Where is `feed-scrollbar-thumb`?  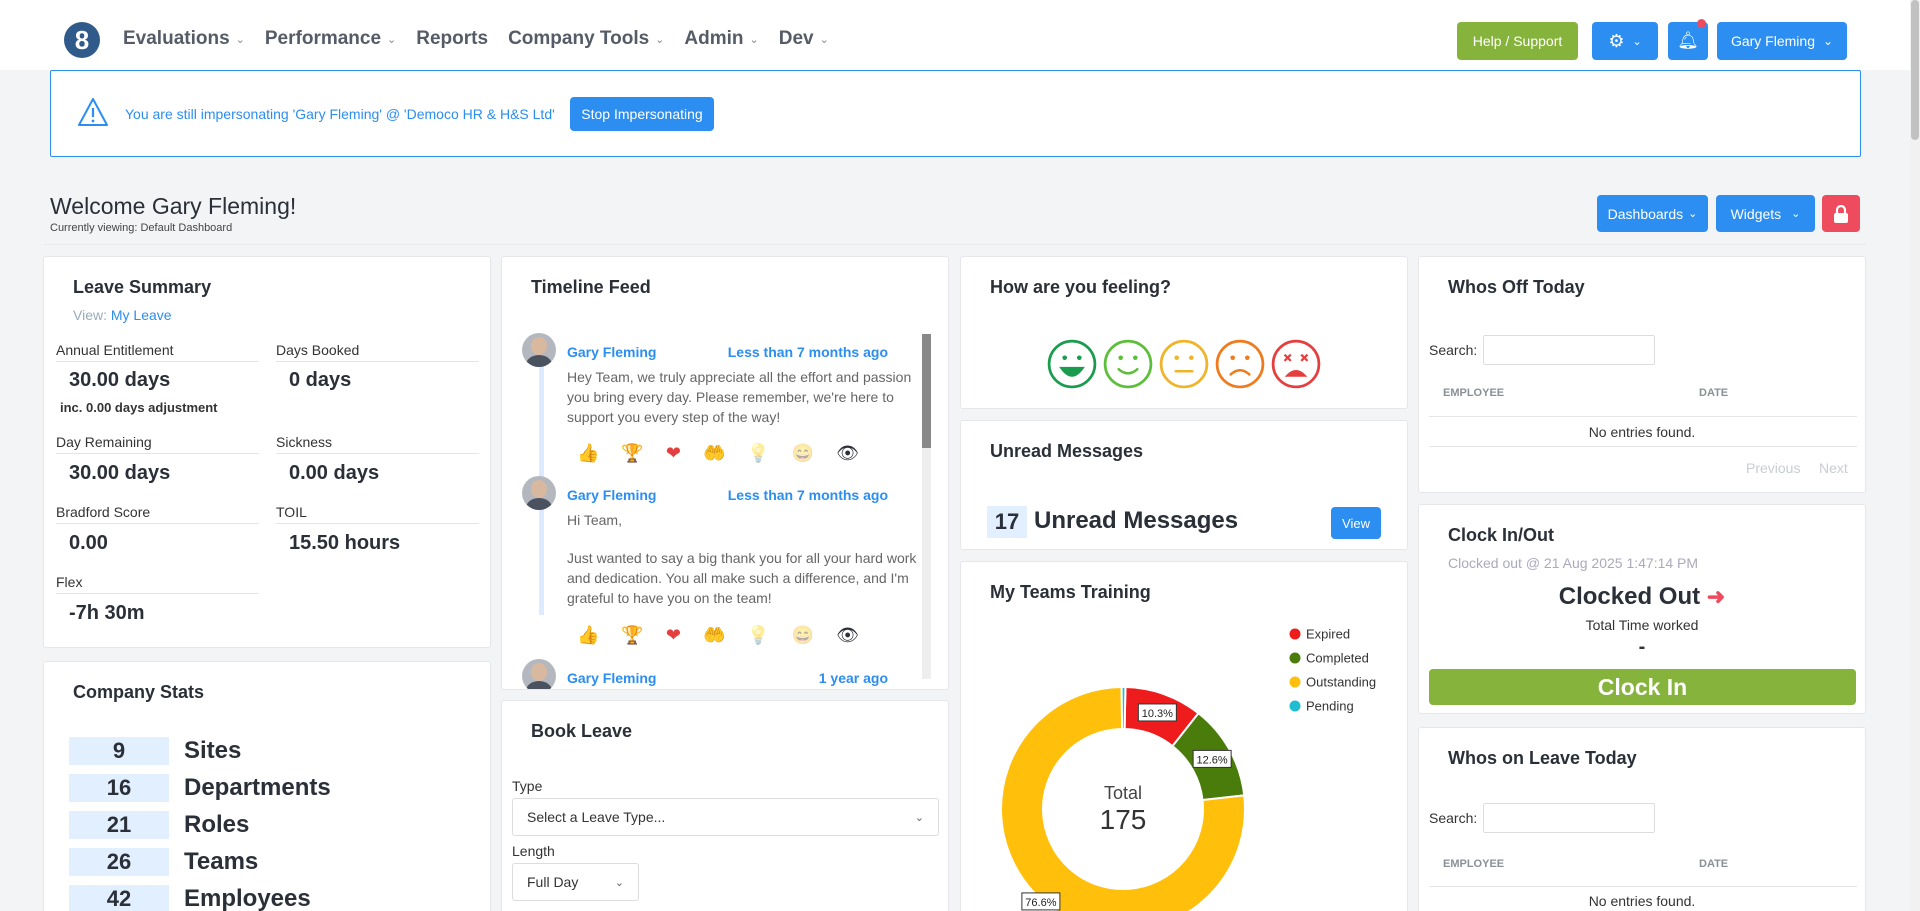 feed-scrollbar-thumb is located at coordinates (926, 391).